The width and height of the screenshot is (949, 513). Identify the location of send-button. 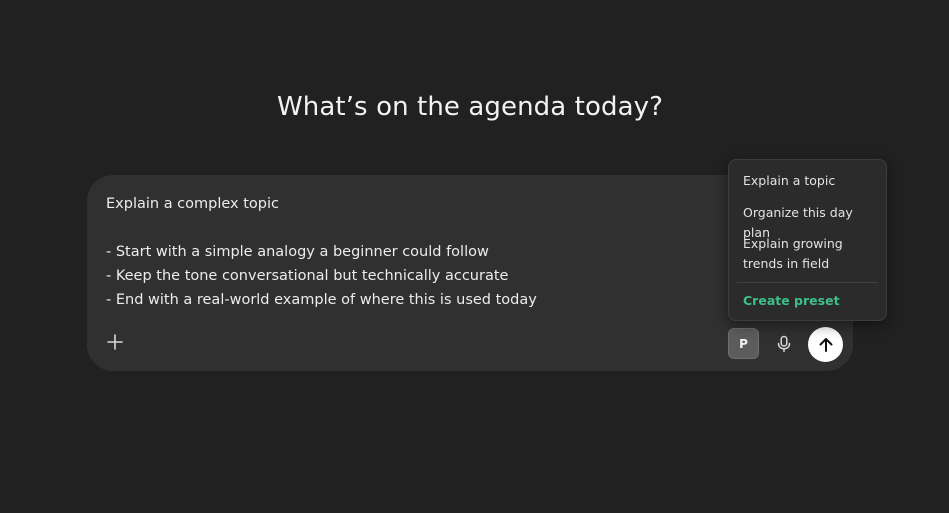
(825, 344).